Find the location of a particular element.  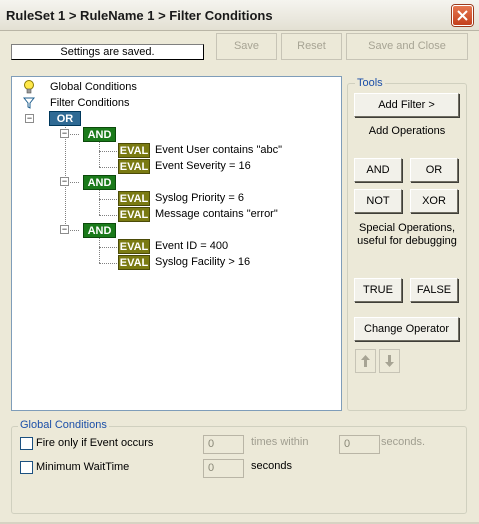

move-down-button is located at coordinates (389, 361).